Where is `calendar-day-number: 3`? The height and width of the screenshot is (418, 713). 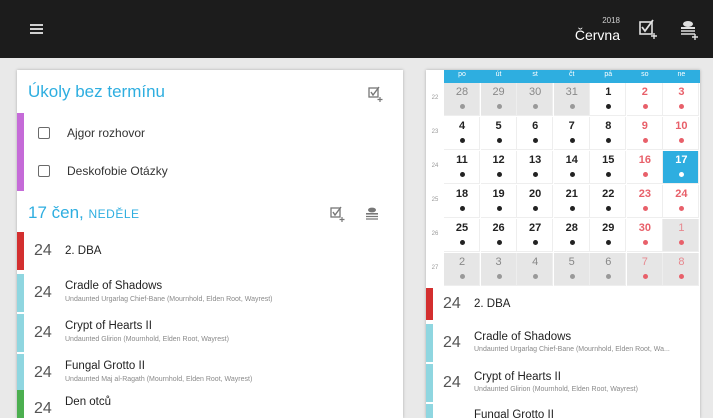 calendar-day-number: 3 is located at coordinates (498, 262).